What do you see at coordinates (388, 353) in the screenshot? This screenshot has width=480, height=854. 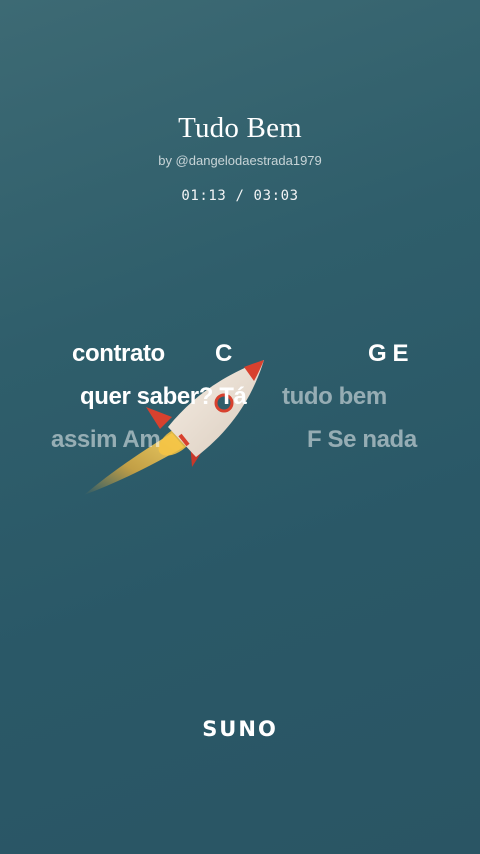 I see `lyric-chord: G E` at bounding box center [388, 353].